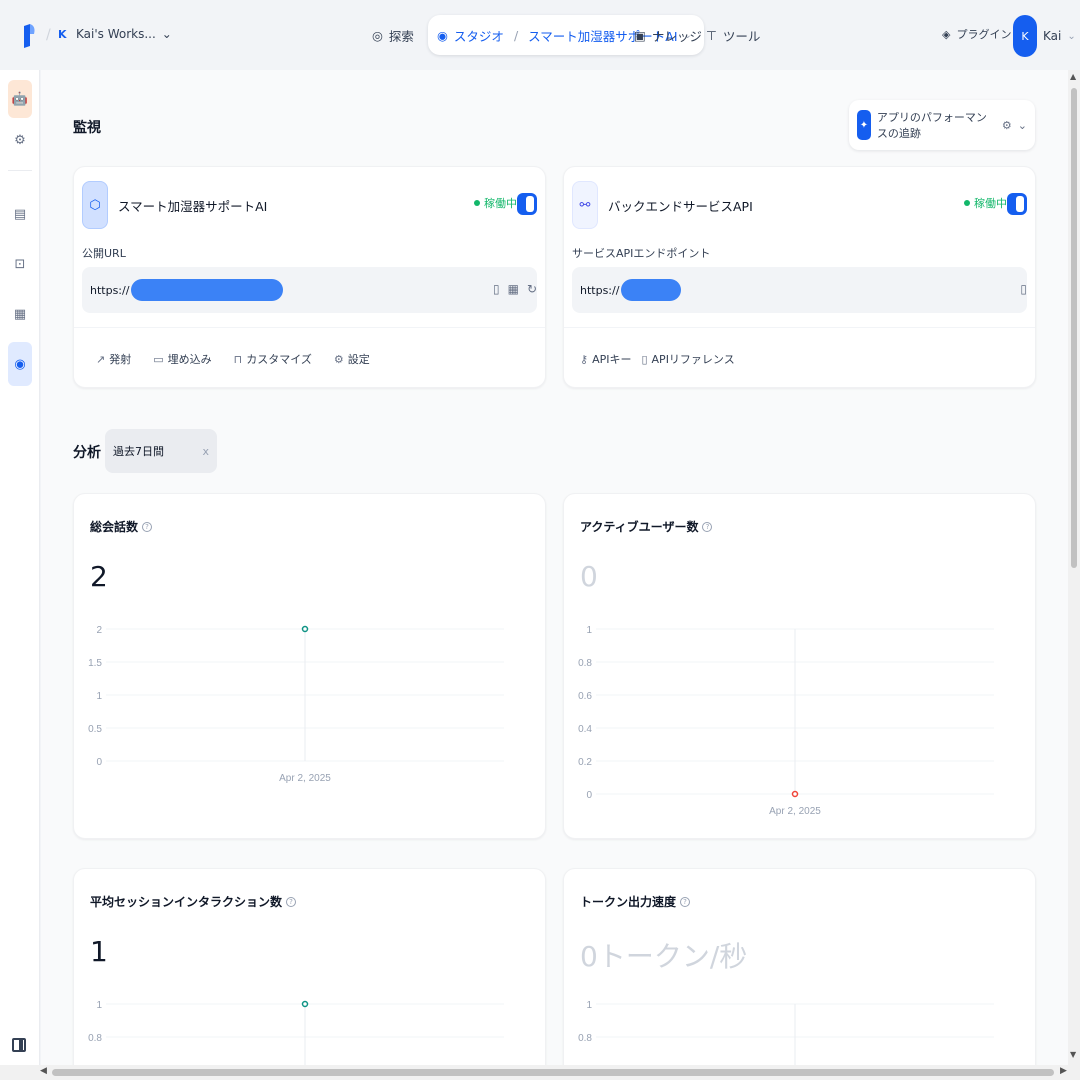 This screenshot has height=1080, width=1080. I want to click on cube-icon: ◈, so click(946, 34).